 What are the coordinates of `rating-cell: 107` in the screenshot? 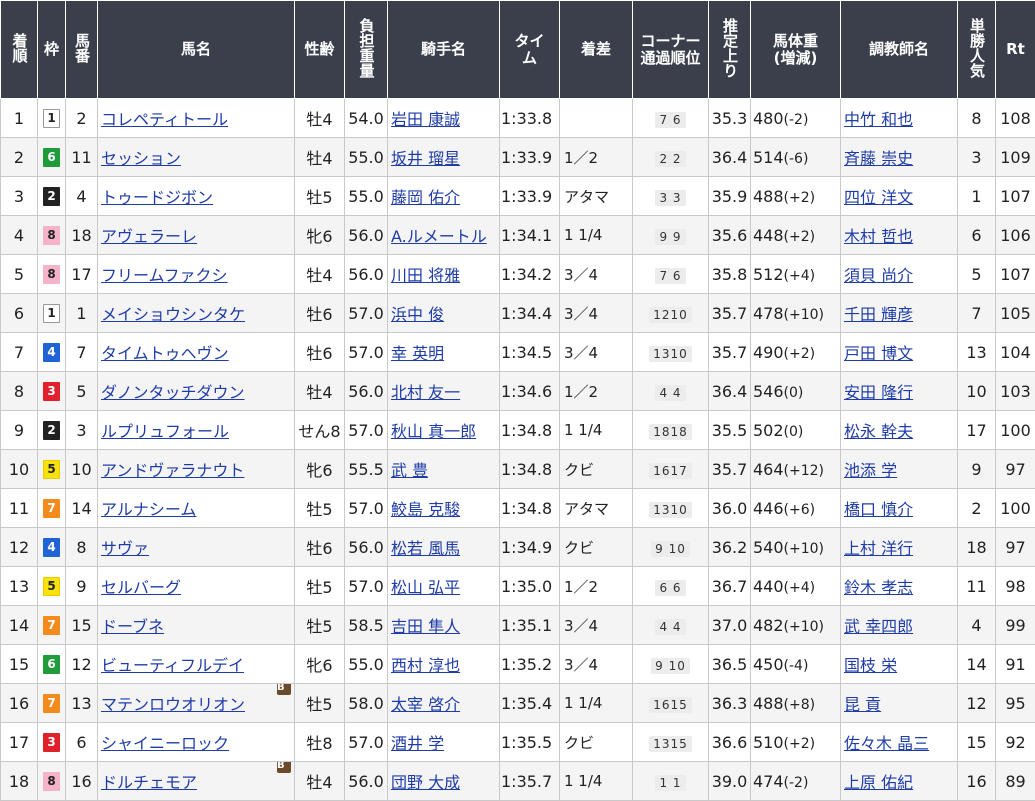 It's located at (1015, 196).